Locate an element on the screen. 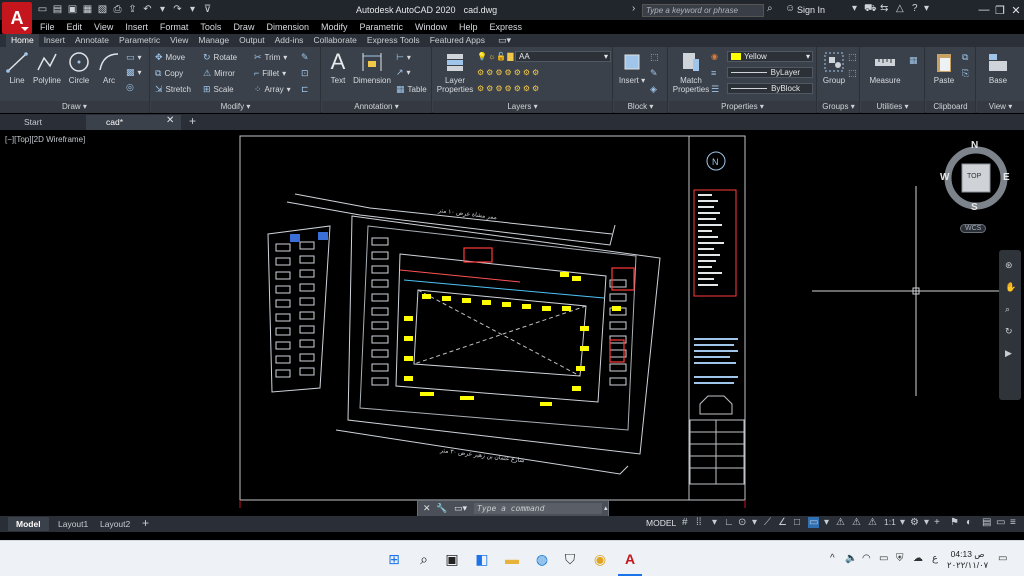  object-snap-icon: □ is located at coordinates (797, 522).